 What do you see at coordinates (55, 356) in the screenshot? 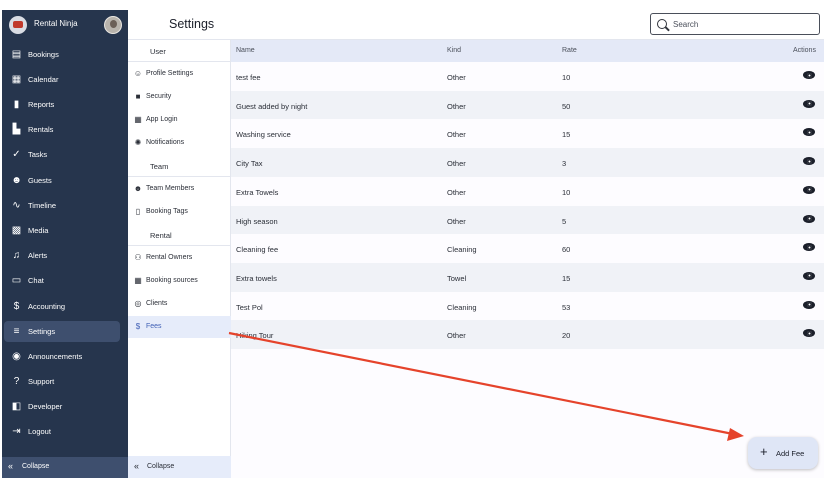
I see `sidebar-item-label: Announcements` at bounding box center [55, 356].